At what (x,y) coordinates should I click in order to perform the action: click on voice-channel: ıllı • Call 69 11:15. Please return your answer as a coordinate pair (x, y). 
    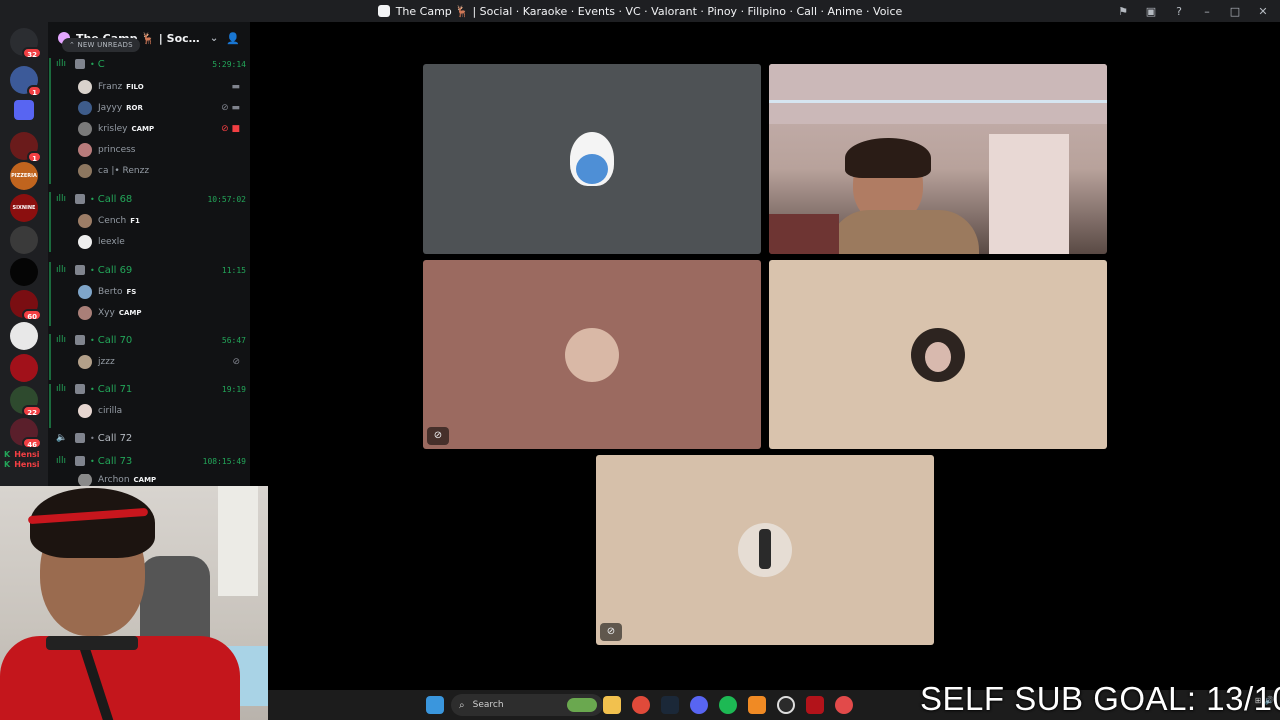
    Looking at the image, I should click on (151, 270).